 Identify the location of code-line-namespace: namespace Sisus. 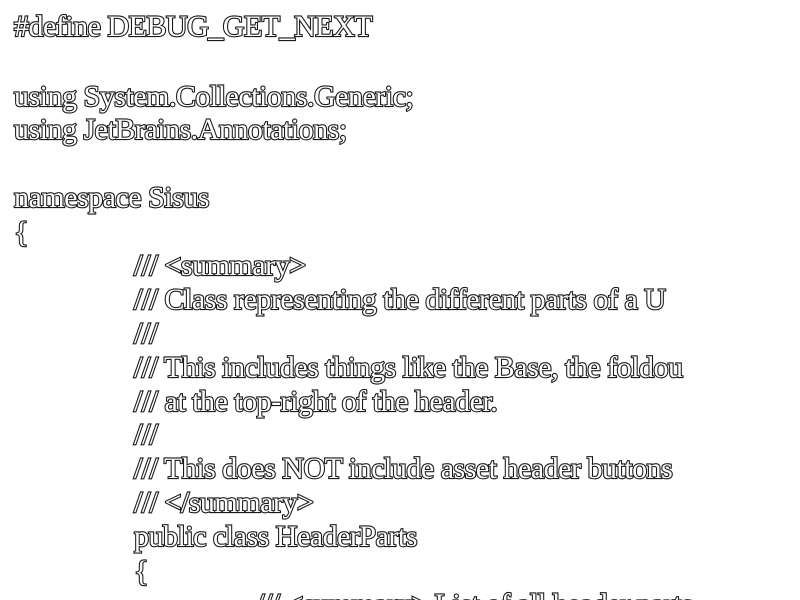
(112, 197).